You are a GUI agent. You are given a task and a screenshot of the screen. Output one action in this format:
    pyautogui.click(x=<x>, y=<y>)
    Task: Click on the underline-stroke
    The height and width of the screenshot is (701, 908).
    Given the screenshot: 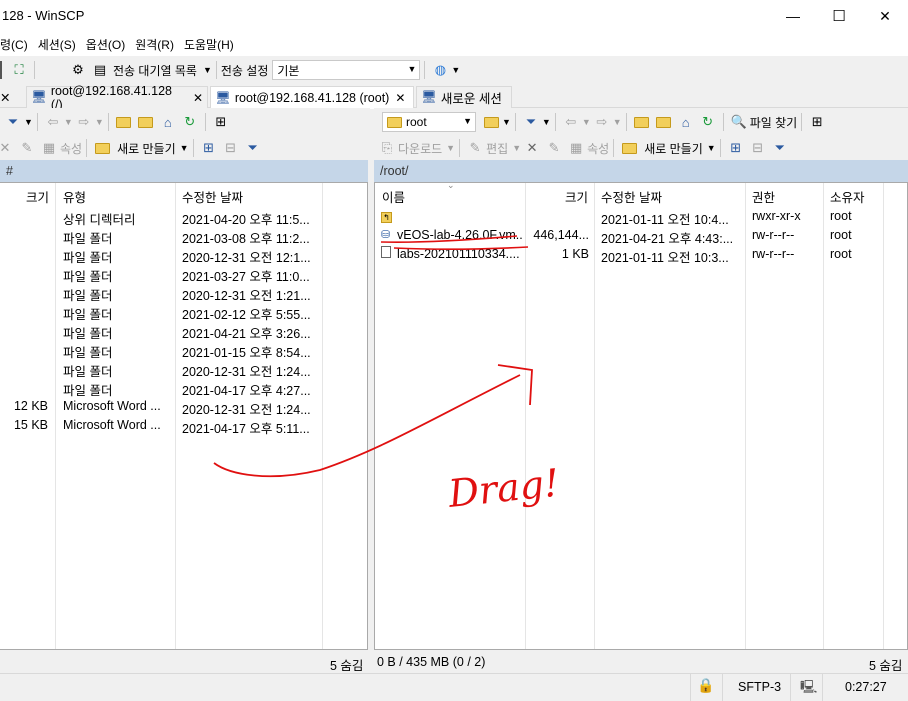 What is the action you would take?
    pyautogui.click(x=454, y=242)
    